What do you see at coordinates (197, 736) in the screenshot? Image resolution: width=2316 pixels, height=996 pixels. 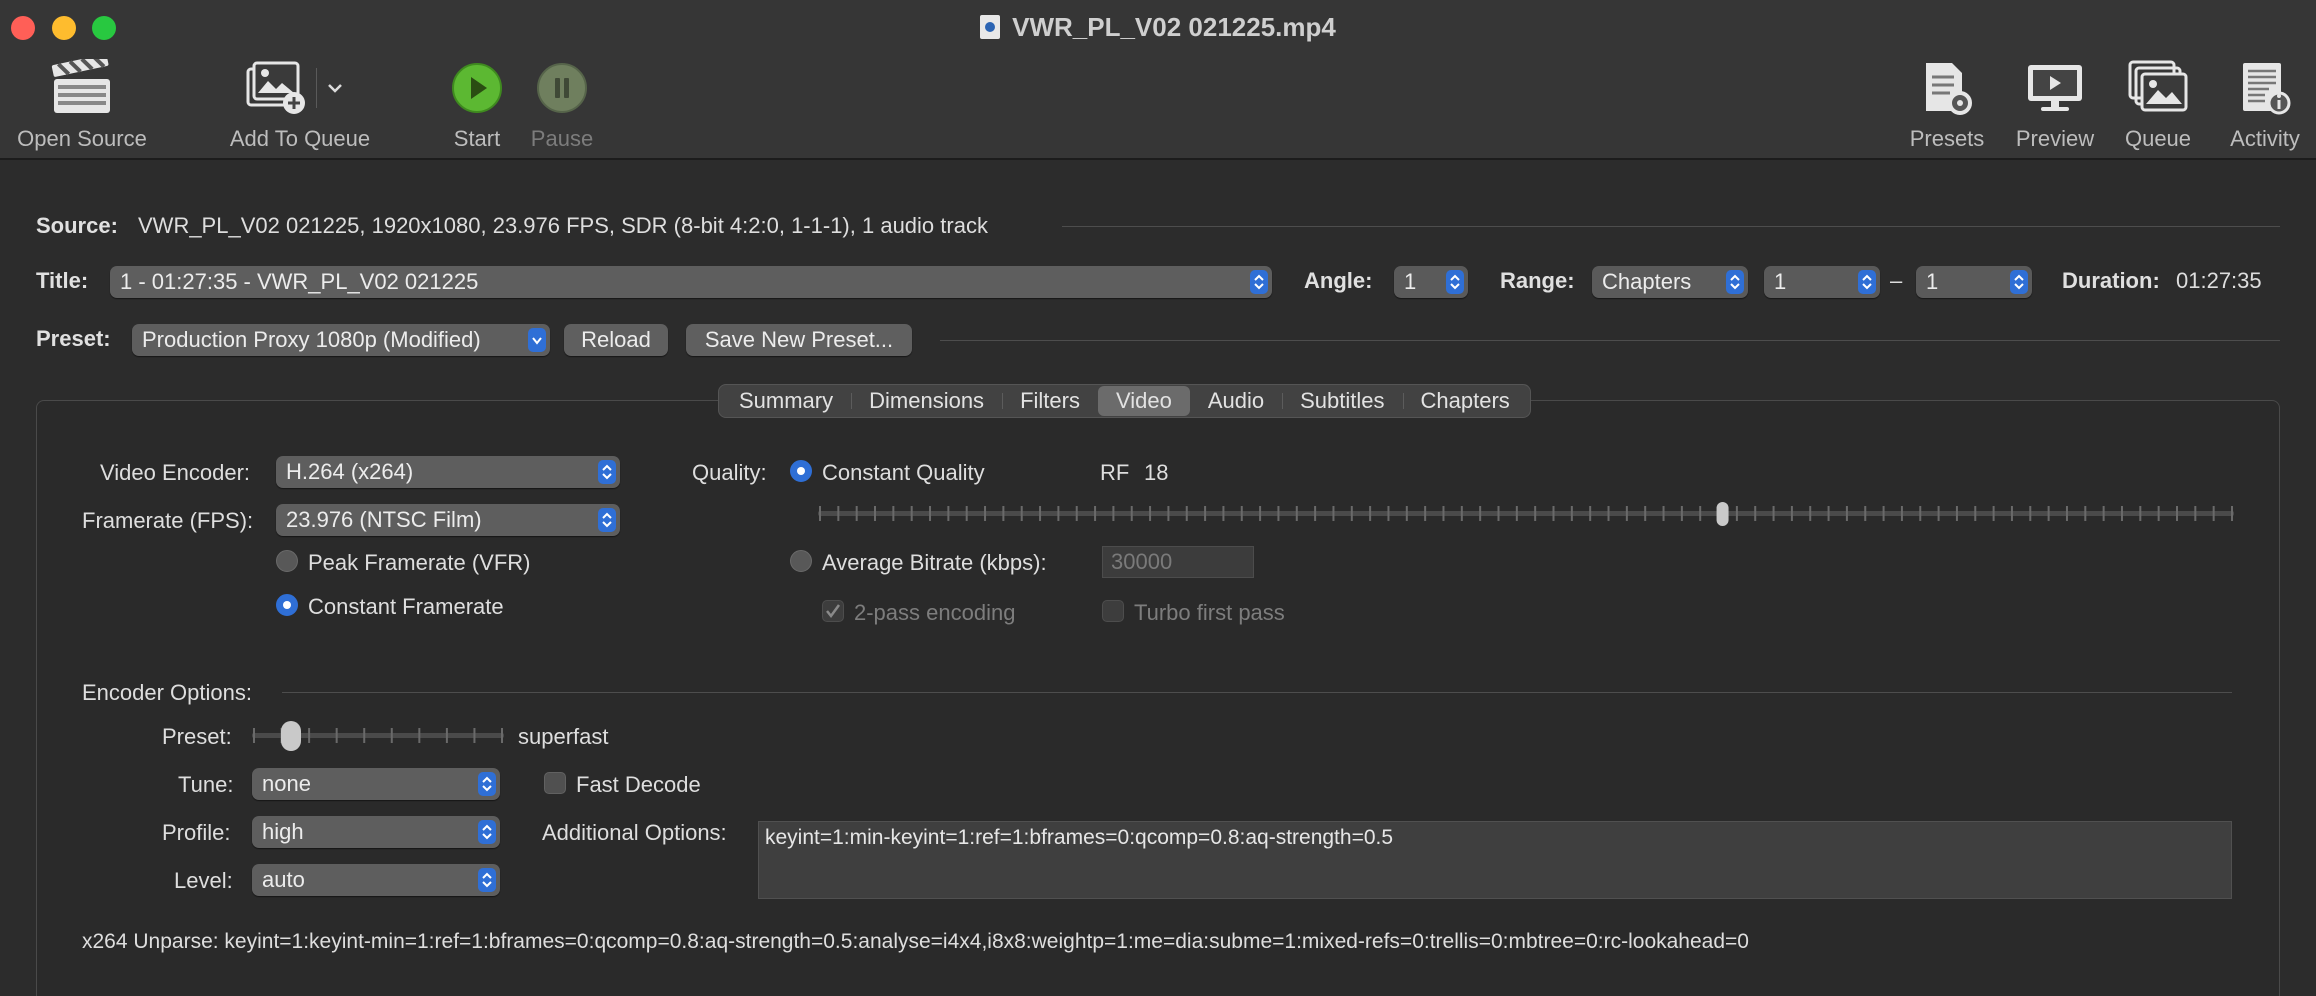 I see `encoder-preset-label: Preset:` at bounding box center [197, 736].